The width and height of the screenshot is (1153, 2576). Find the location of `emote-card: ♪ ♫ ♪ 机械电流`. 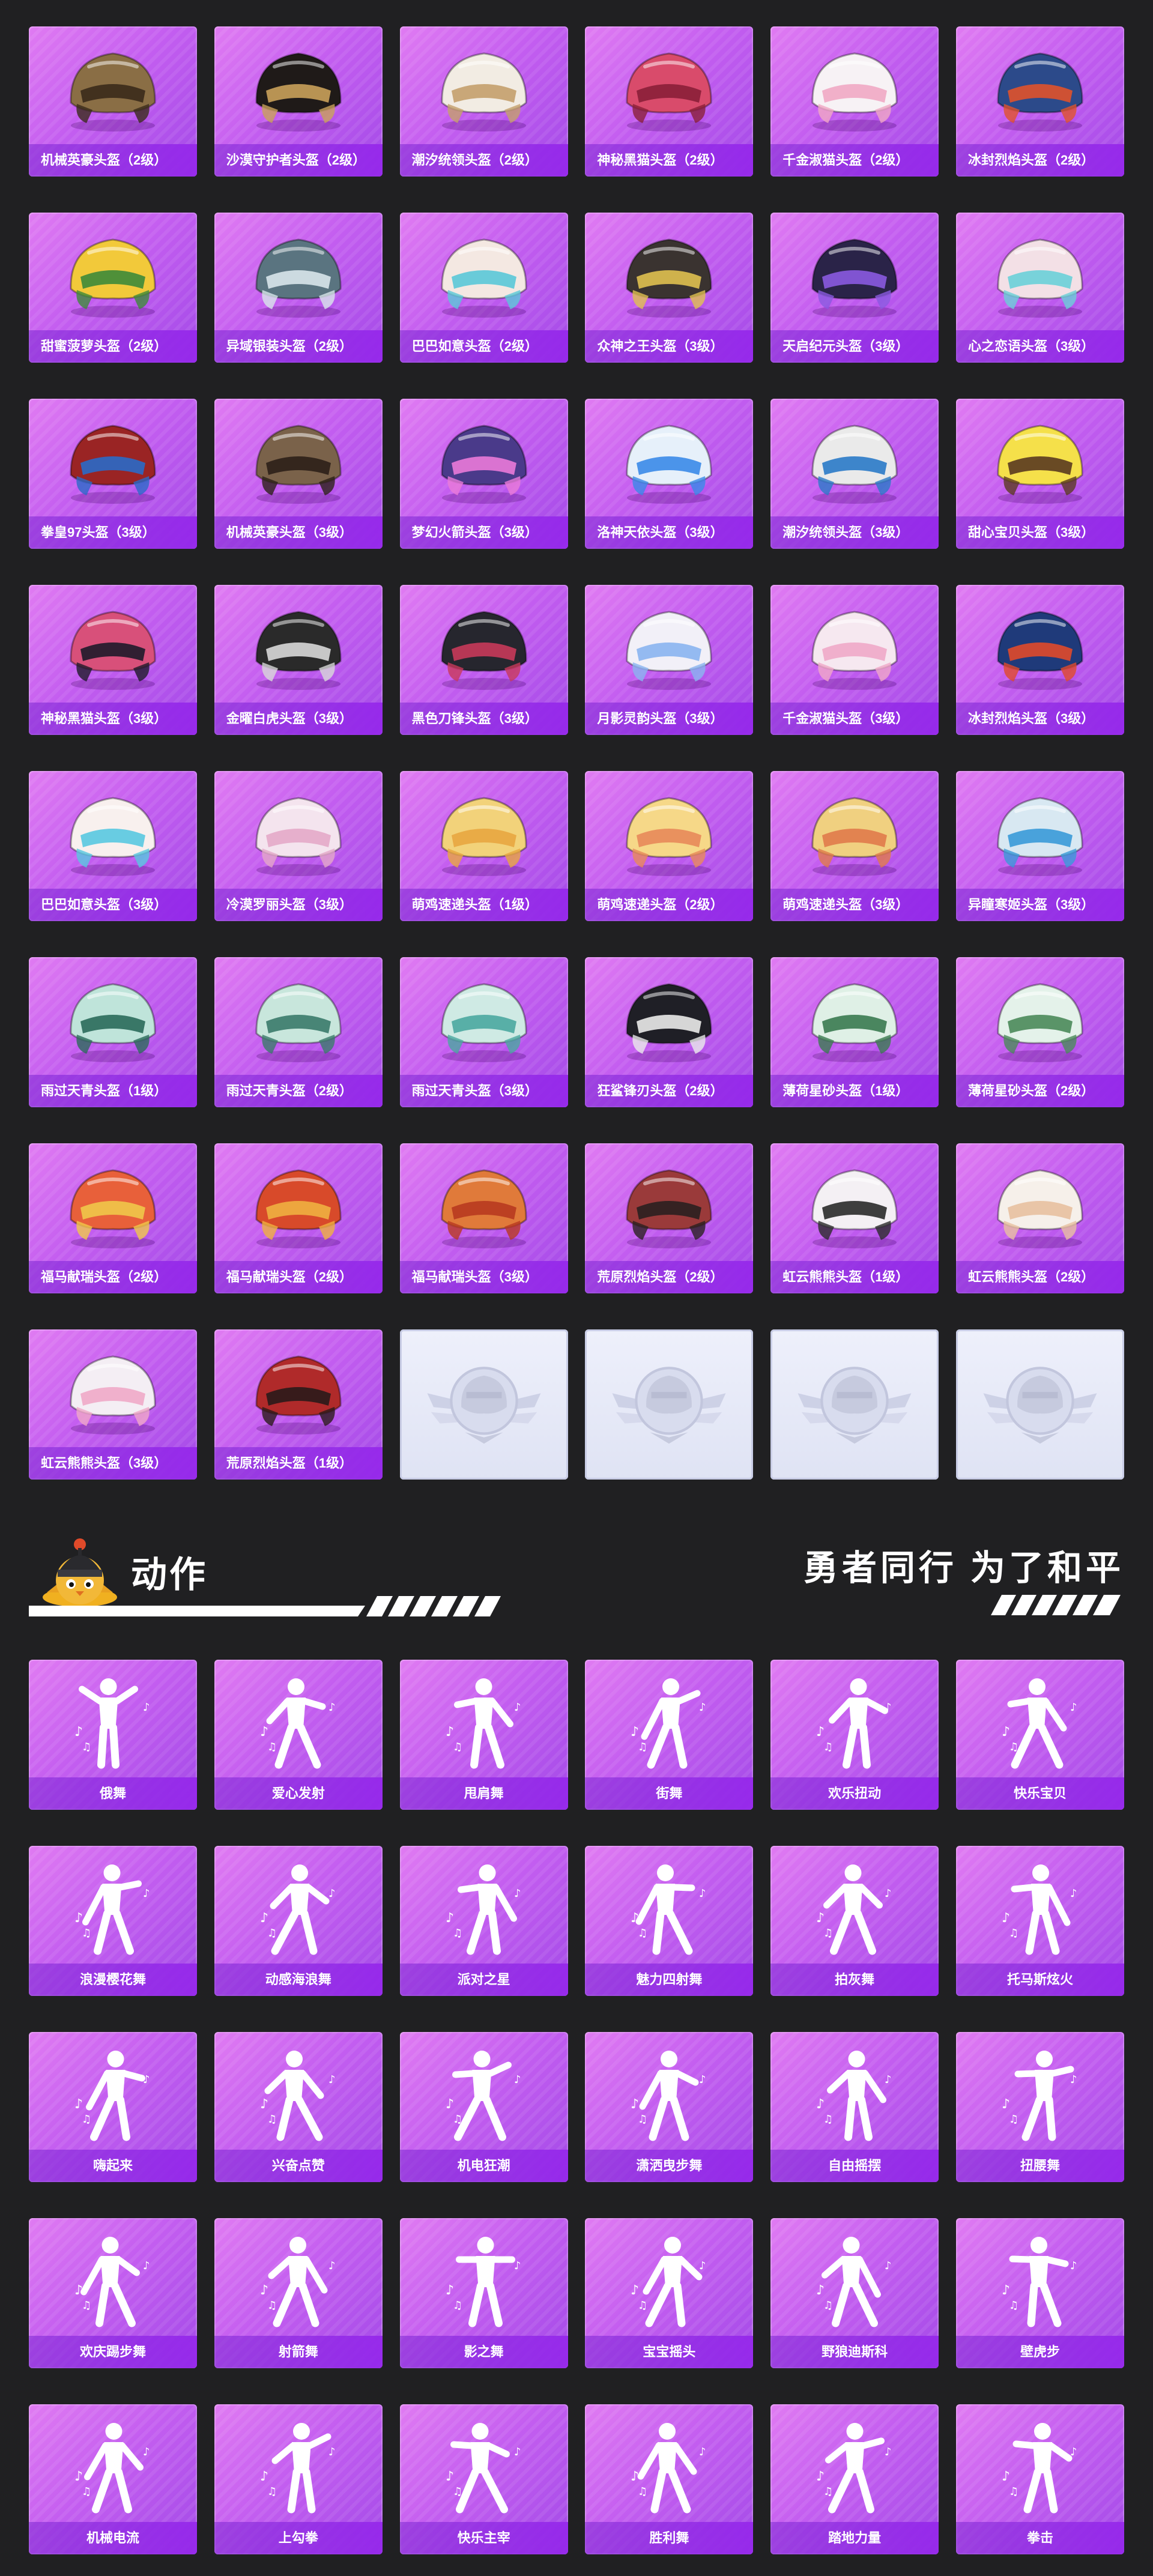

emote-card: ♪ ♫ ♪ 机械电流 is located at coordinates (113, 2479).